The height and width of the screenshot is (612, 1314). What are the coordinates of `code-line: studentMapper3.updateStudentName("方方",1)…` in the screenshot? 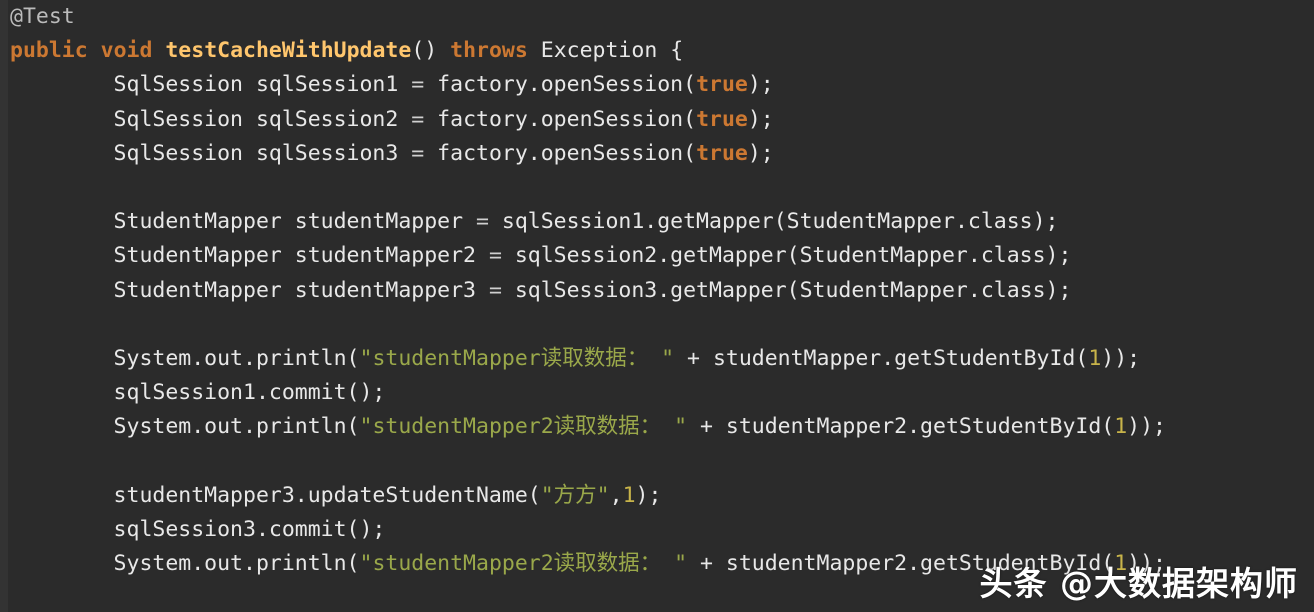 It's located at (661, 496).